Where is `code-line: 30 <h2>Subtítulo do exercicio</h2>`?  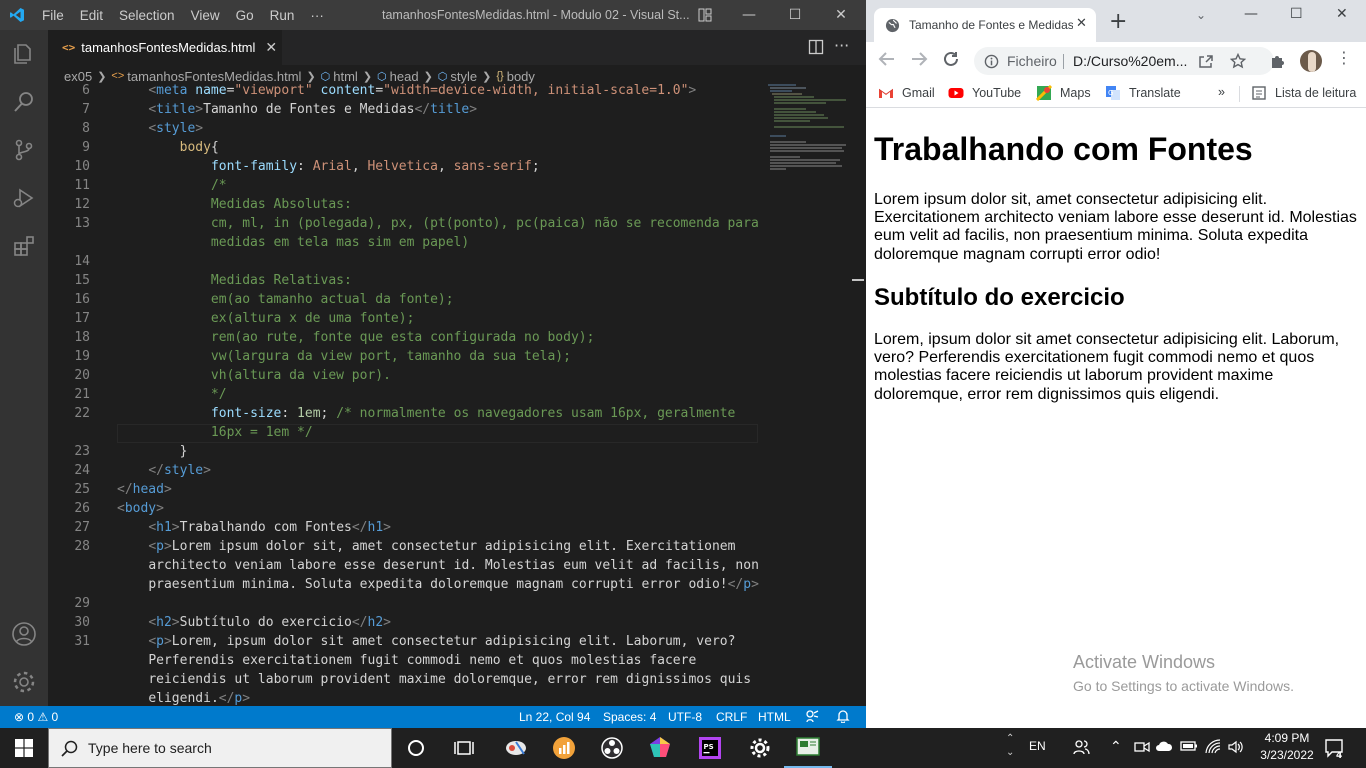
code-line: 30 <h2>Subtítulo do exercicio</h2> is located at coordinates (428, 622).